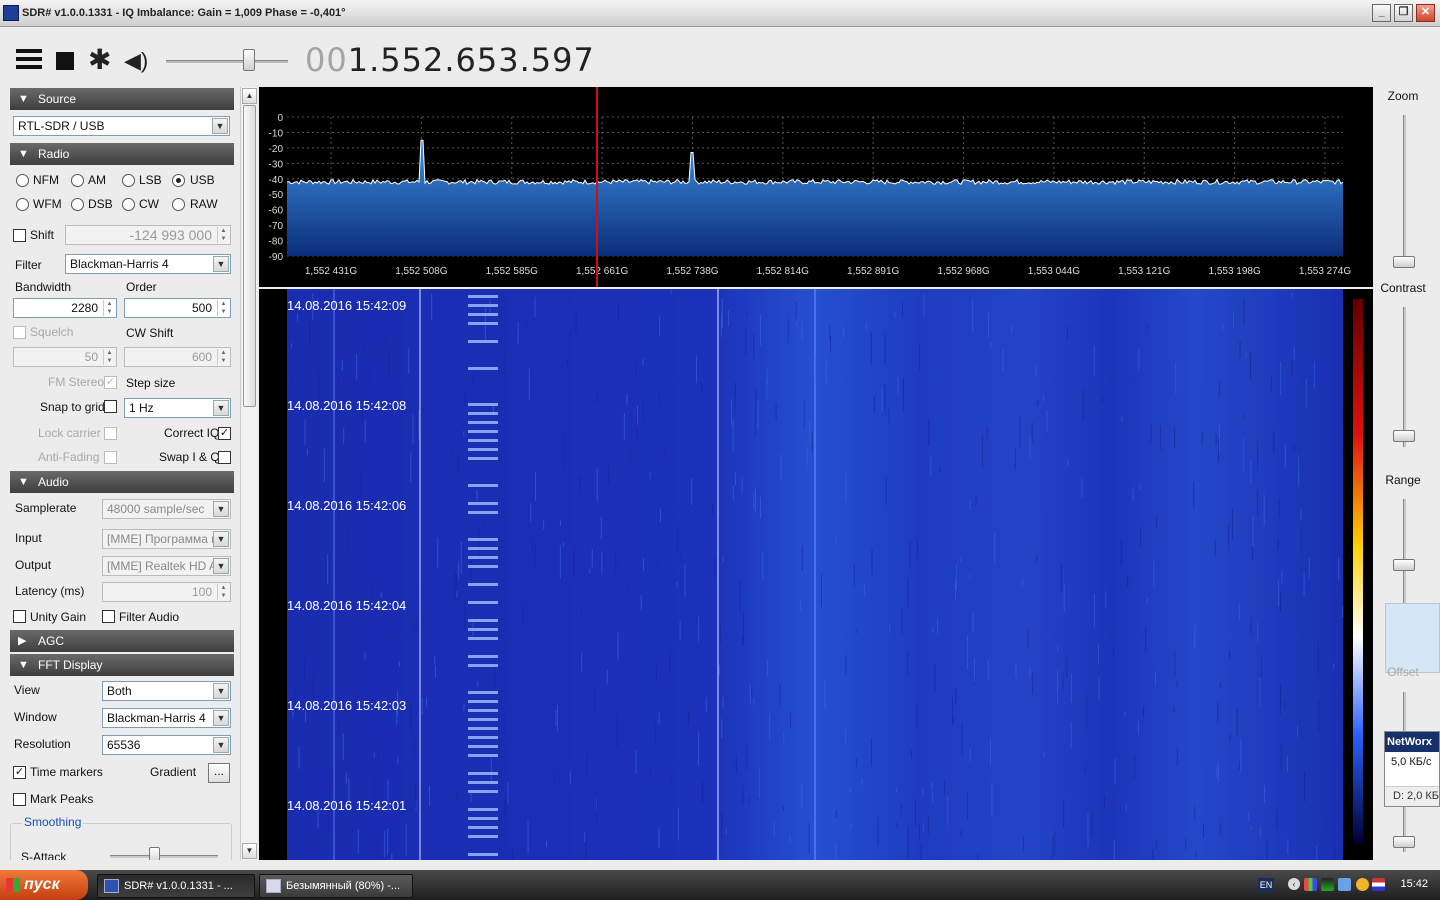 This screenshot has width=1440, height=900. What do you see at coordinates (166, 539) in the screenshot?
I see `input-device-select: [MME] Программа пе ▼` at bounding box center [166, 539].